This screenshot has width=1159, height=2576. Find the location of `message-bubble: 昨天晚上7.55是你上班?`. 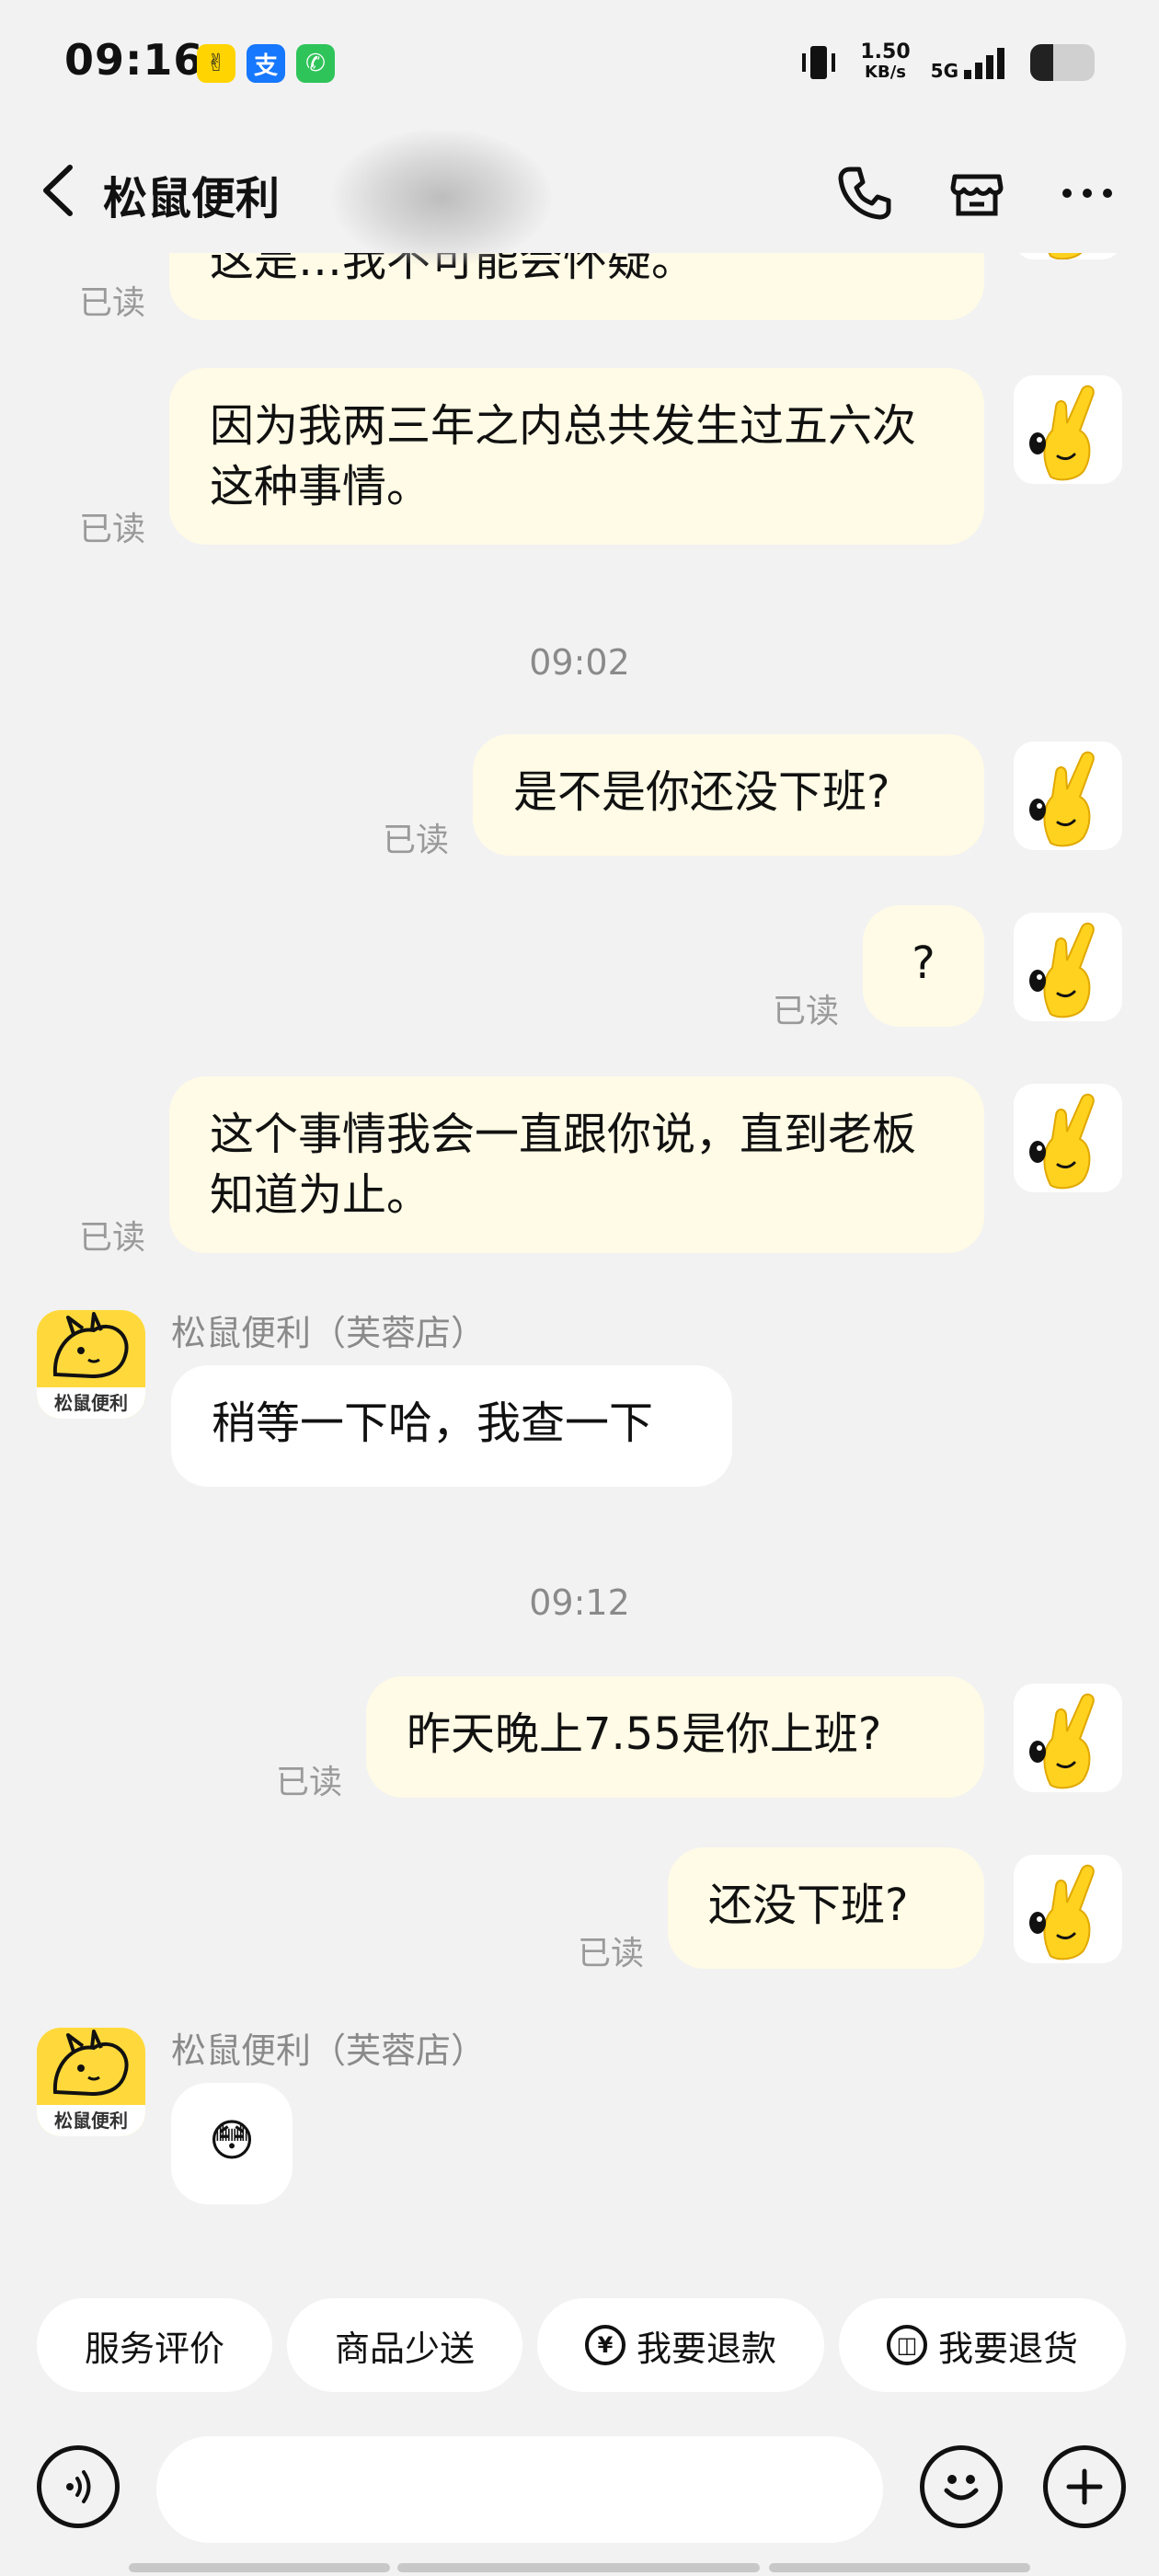

message-bubble: 昨天晚上7.55是你上班? is located at coordinates (675, 1737).